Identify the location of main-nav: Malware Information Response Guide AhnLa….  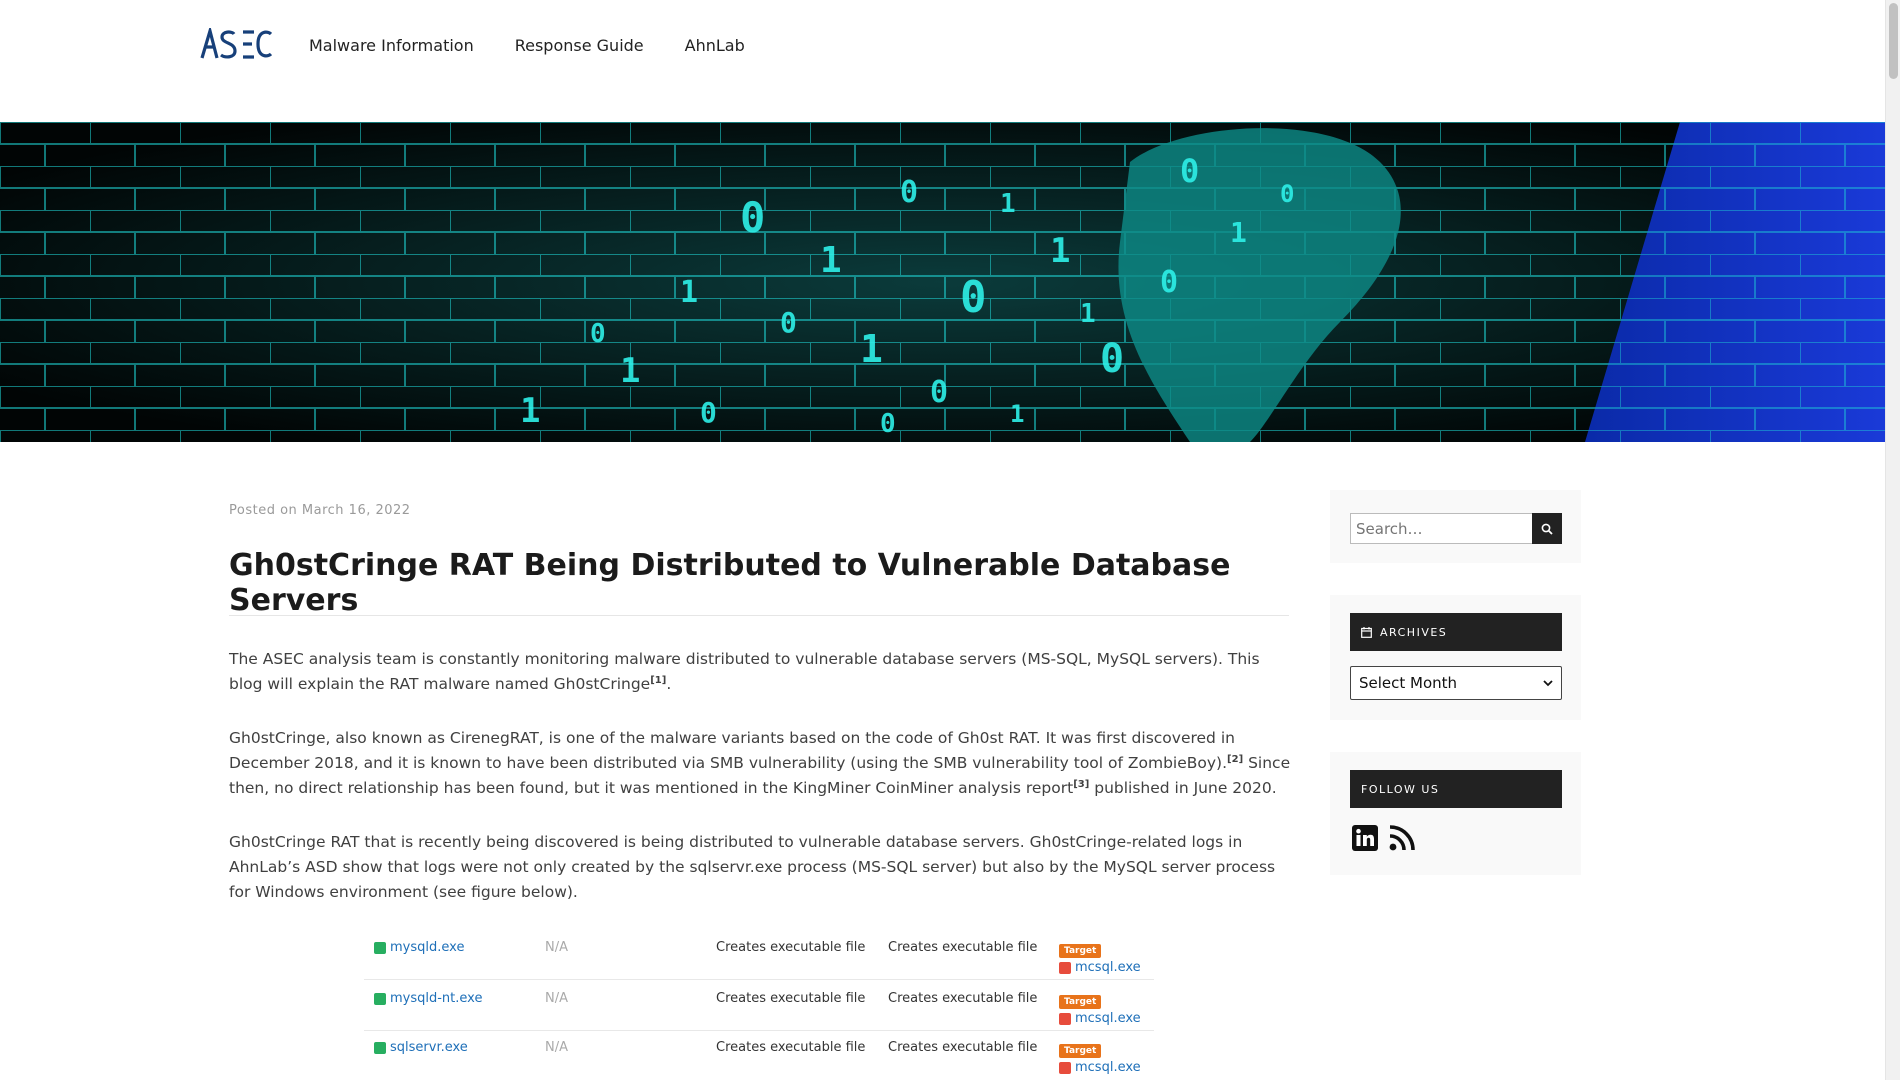
(547, 45).